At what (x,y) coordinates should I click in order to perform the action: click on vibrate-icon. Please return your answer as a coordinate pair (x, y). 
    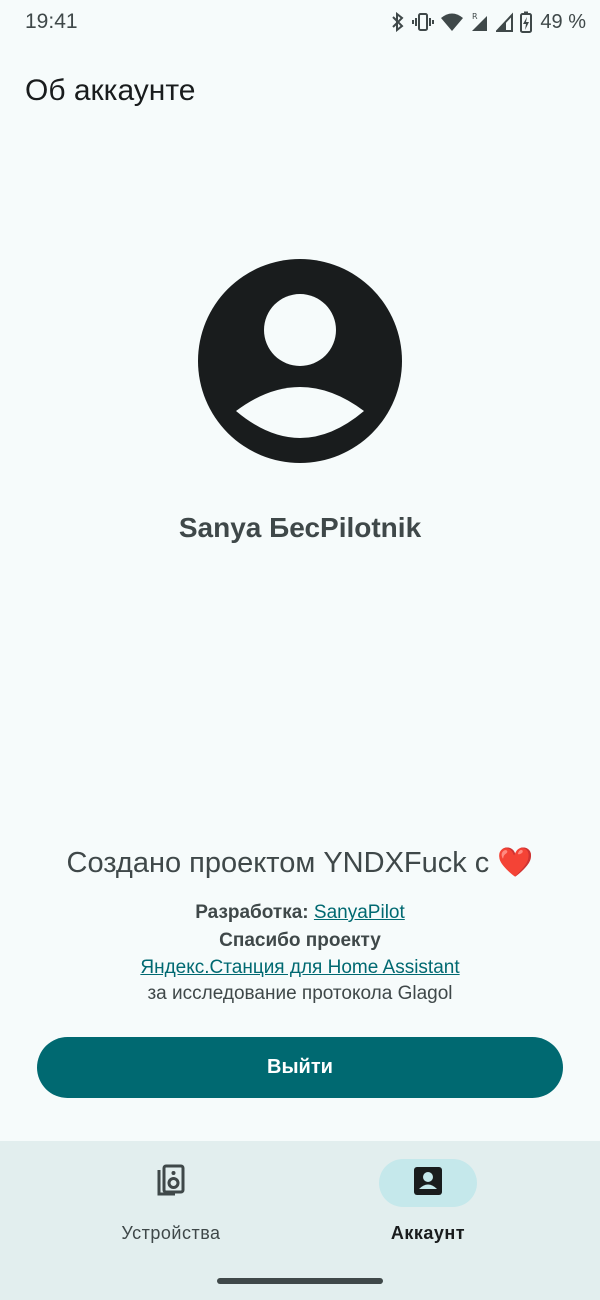
    Looking at the image, I should click on (423, 22).